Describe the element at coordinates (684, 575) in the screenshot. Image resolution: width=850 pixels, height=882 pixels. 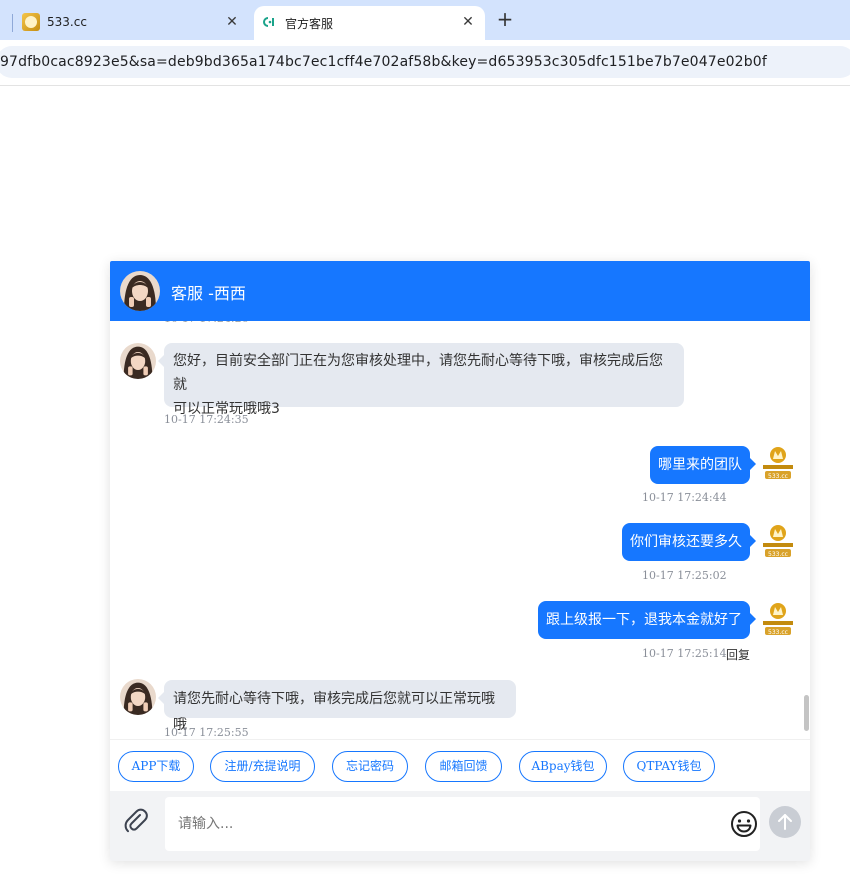
I see `message-timestamp: 10-17 17:25:02` at that location.